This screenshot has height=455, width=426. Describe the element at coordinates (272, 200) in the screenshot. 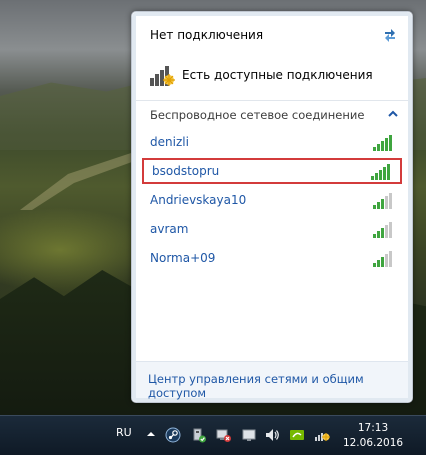

I see `network-item-andrievskaya10: Andrievskaya10` at that location.